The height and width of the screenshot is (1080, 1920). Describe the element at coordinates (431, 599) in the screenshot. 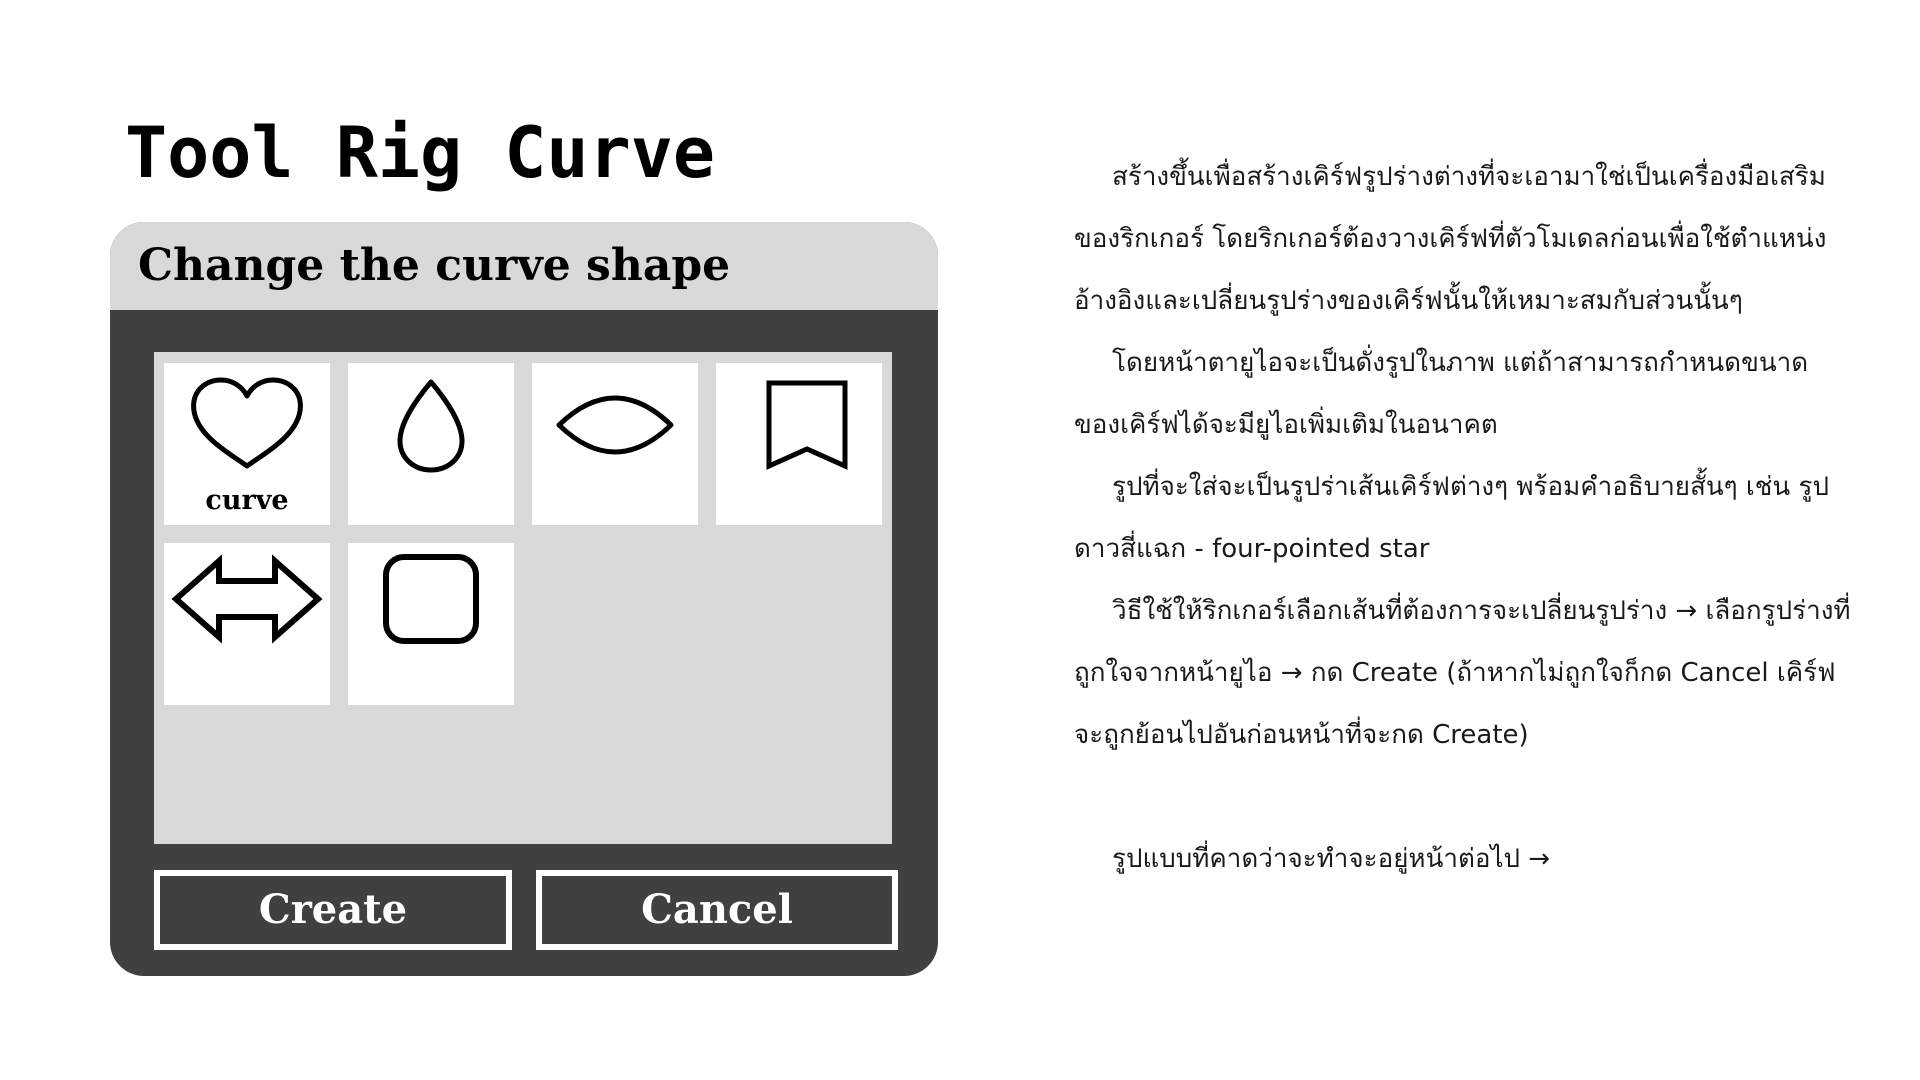

I see `rounded-square-icon` at that location.